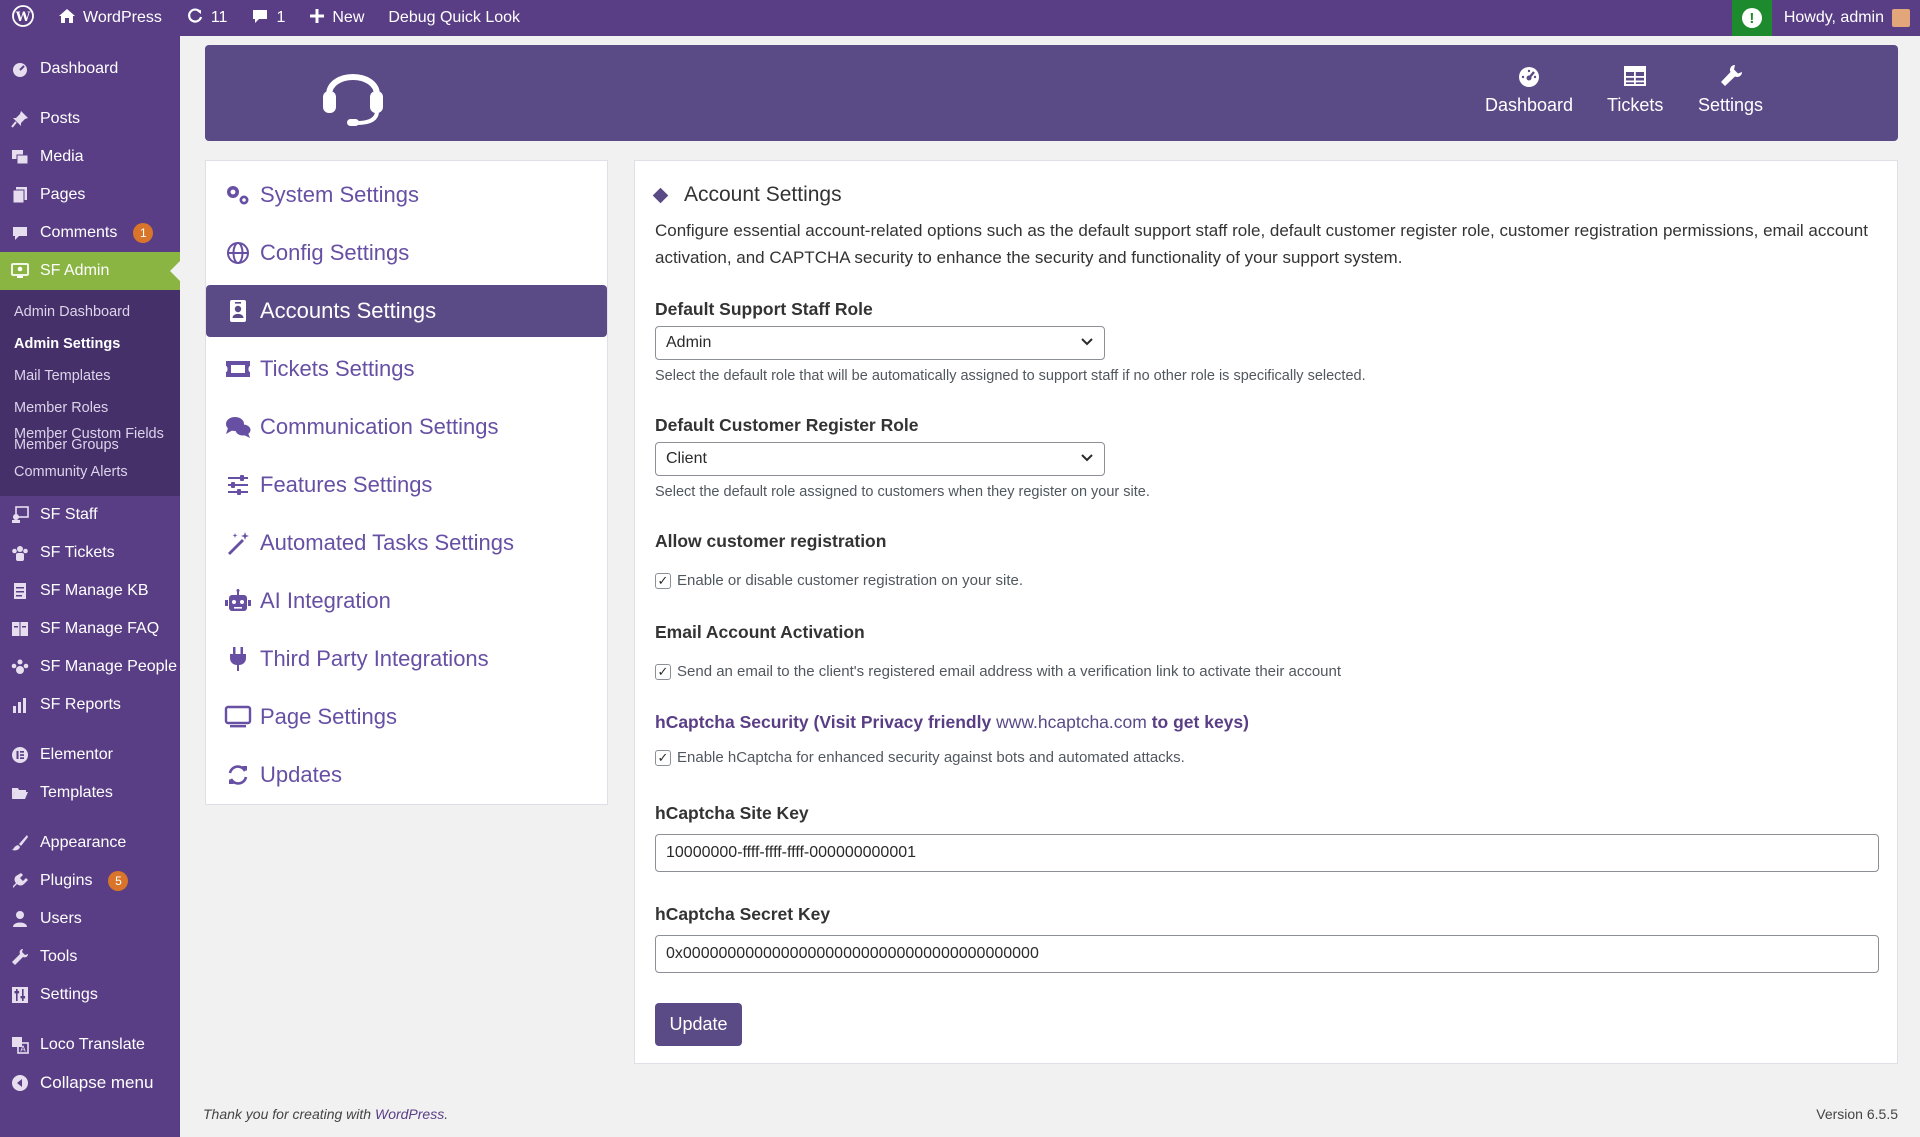 The height and width of the screenshot is (1137, 1920). I want to click on site-key-input: 10000000-ffff-ffff-ffff-000000000001, so click(1267, 853).